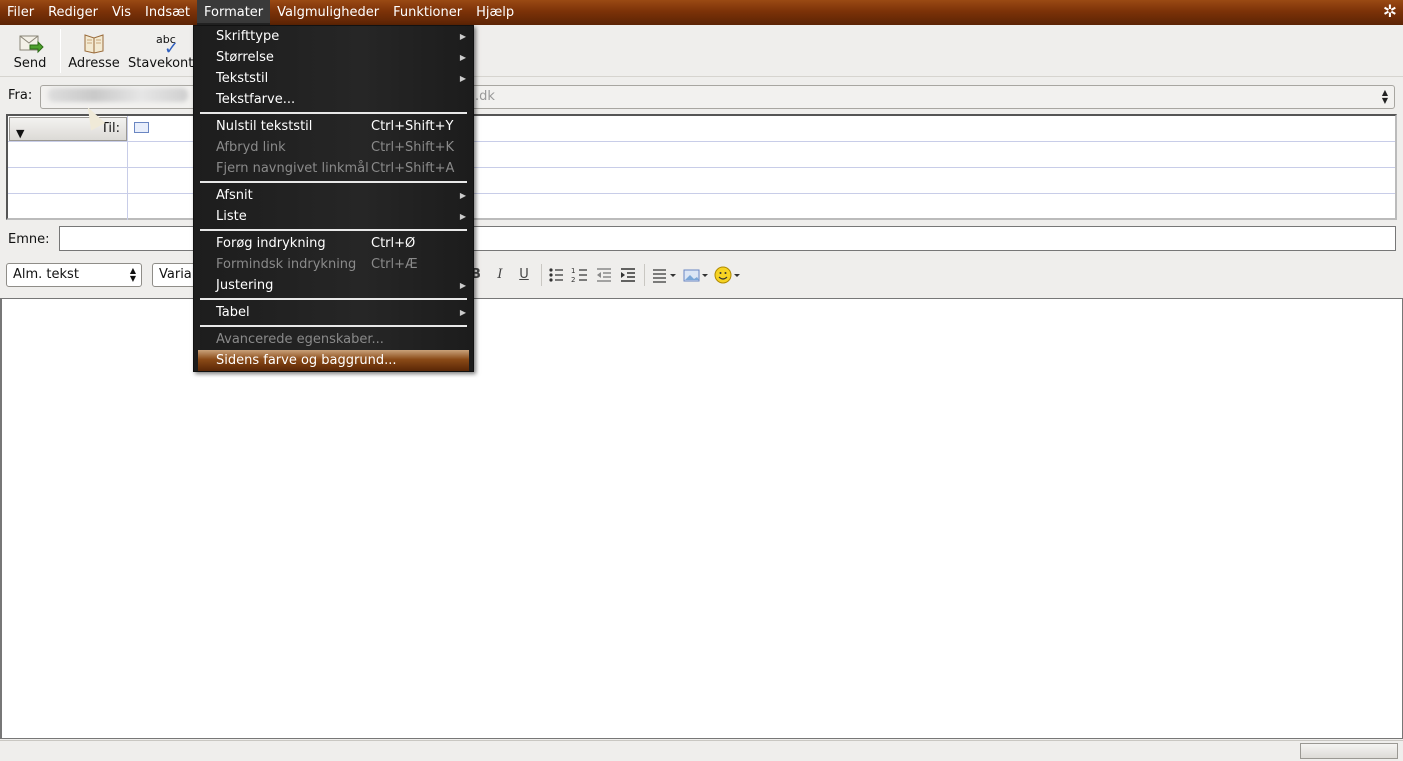  Describe the element at coordinates (333, 243) in the screenshot. I see `menu-item-foroeg-indrykning: Forøg indrykning Ctrl+Ø` at that location.